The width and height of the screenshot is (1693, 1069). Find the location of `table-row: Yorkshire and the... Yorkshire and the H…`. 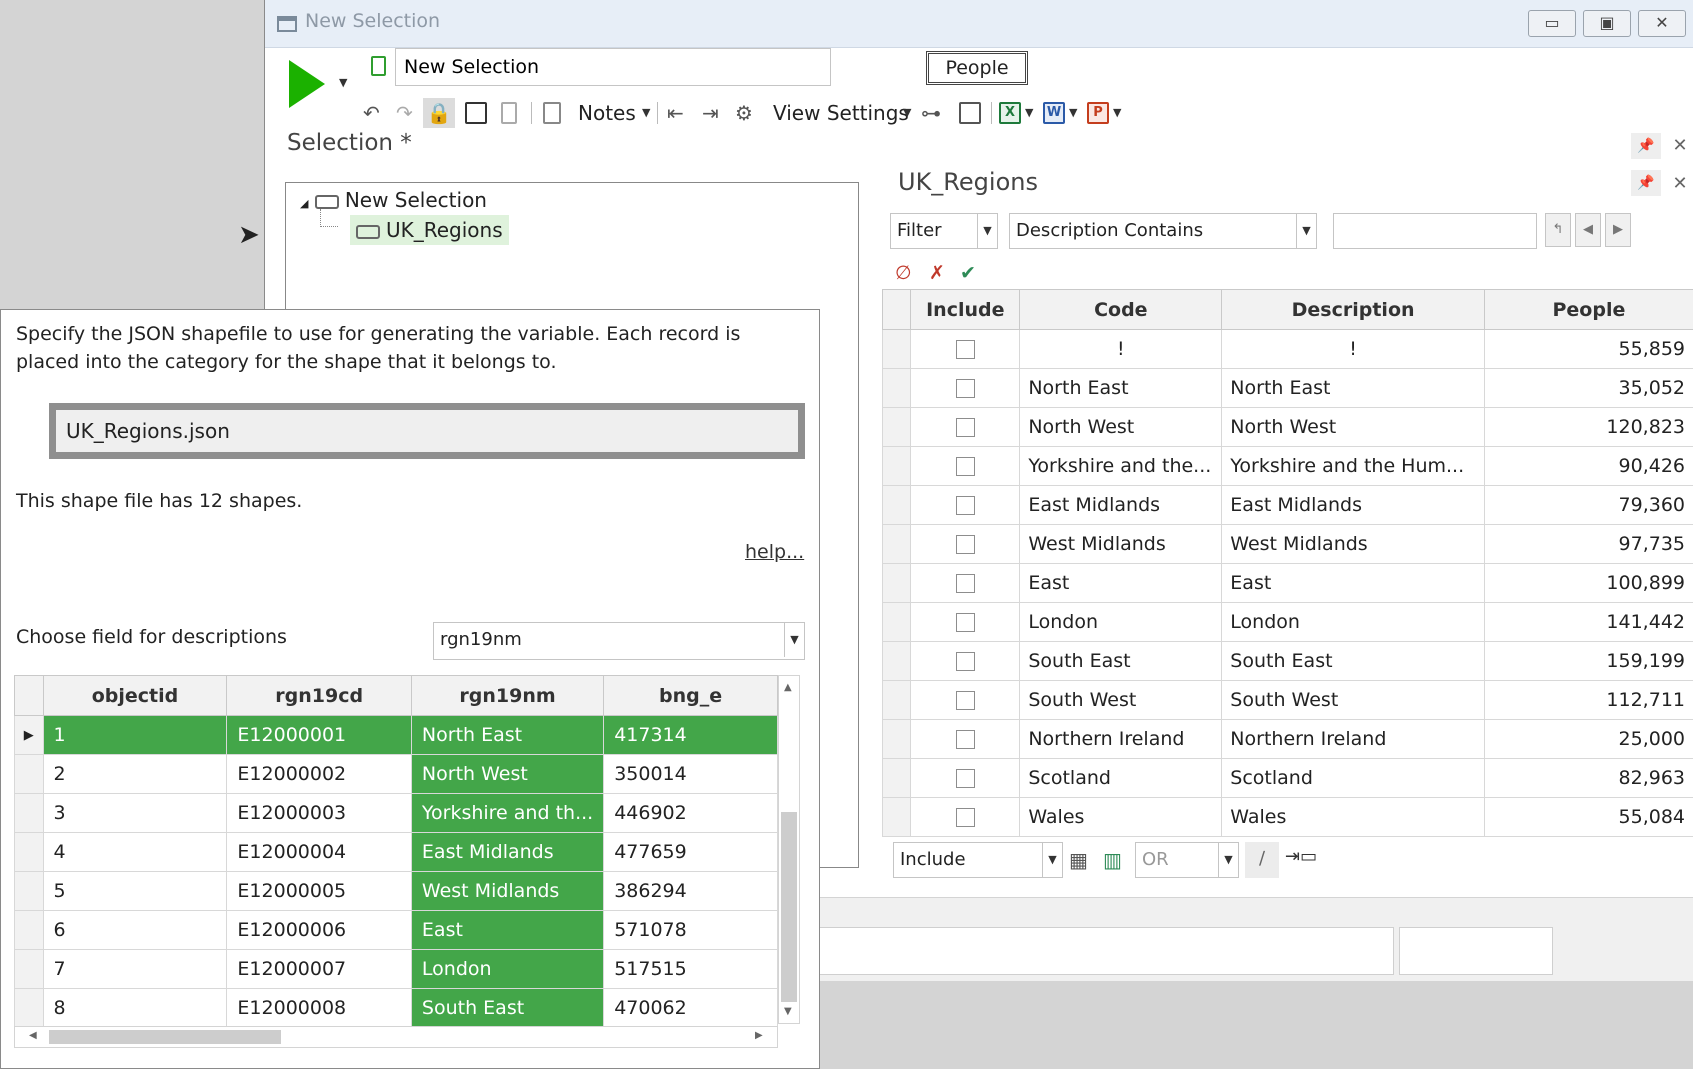

table-row: Yorkshire and the... Yorkshire and the H… is located at coordinates (1287, 466).